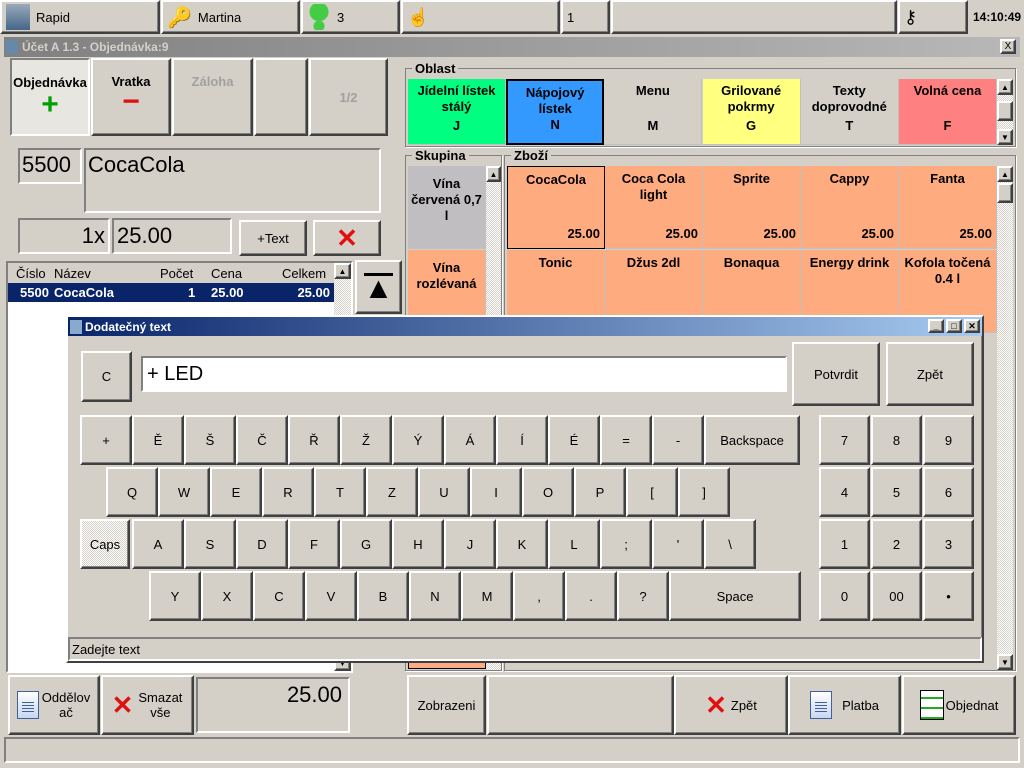 Image resolution: width=1024 pixels, height=768 pixels. I want to click on area-tile: Jídelní lístek stálý J, so click(457, 112).